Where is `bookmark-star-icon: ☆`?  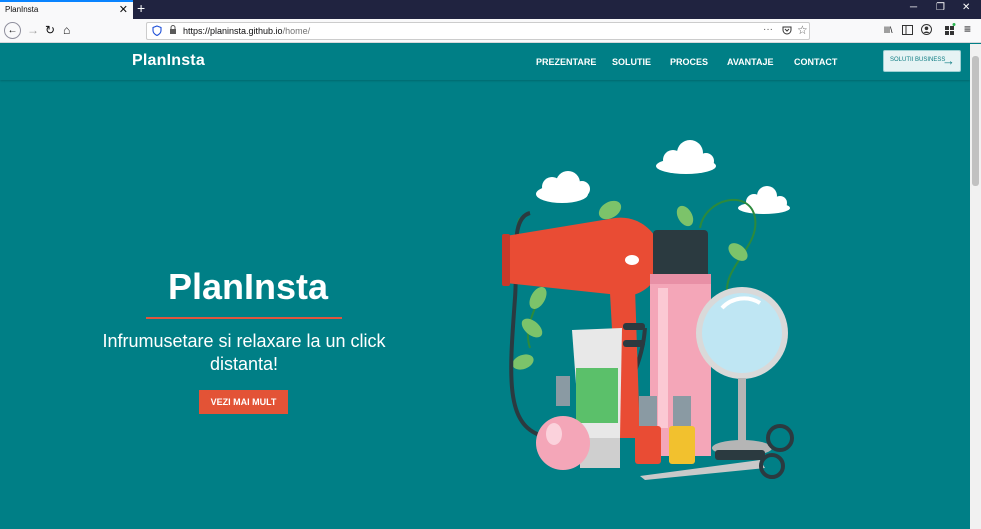
bookmark-star-icon: ☆ is located at coordinates (802, 30).